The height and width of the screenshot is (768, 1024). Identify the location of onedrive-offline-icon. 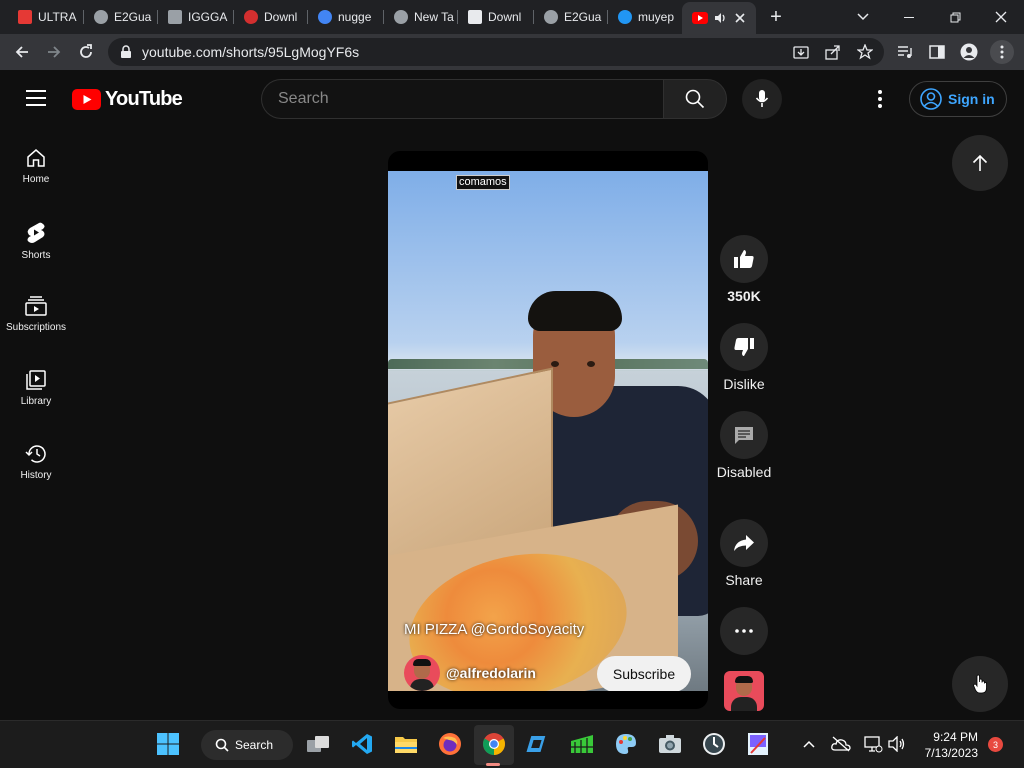
(841, 744).